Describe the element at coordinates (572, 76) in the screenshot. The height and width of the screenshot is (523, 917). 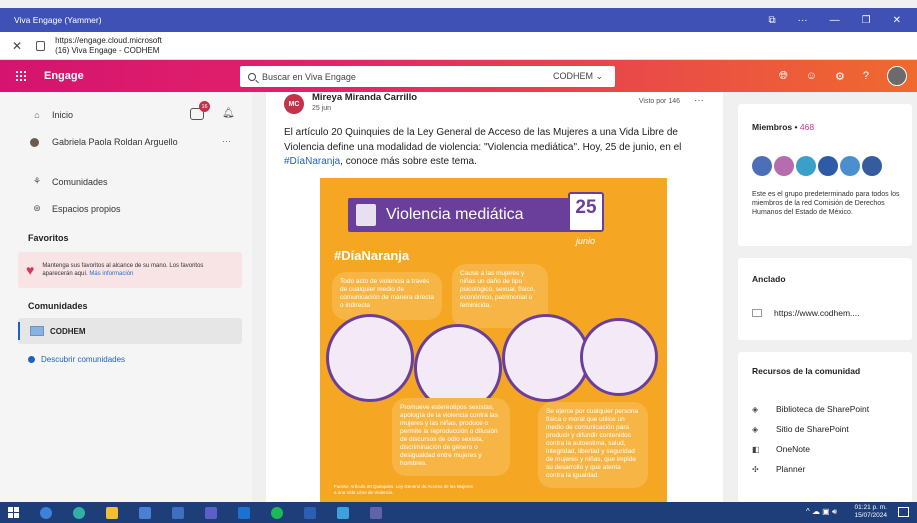
I see `search-scope-label: CODHEM` at that location.